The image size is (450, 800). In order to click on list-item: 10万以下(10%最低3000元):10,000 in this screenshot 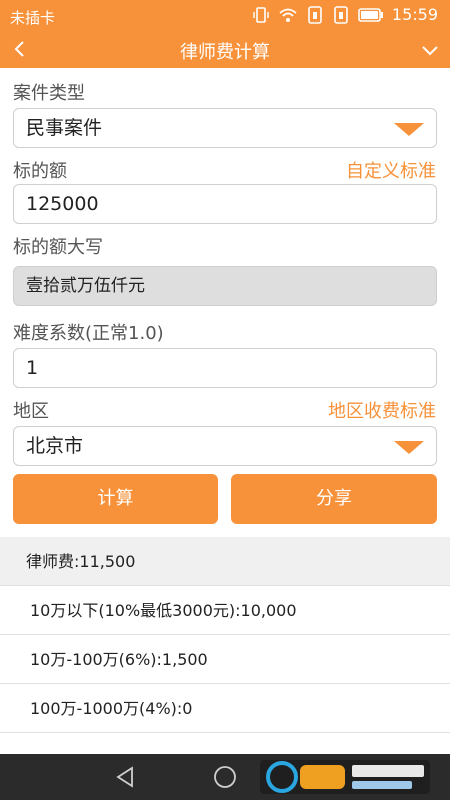, I will do `click(225, 610)`.